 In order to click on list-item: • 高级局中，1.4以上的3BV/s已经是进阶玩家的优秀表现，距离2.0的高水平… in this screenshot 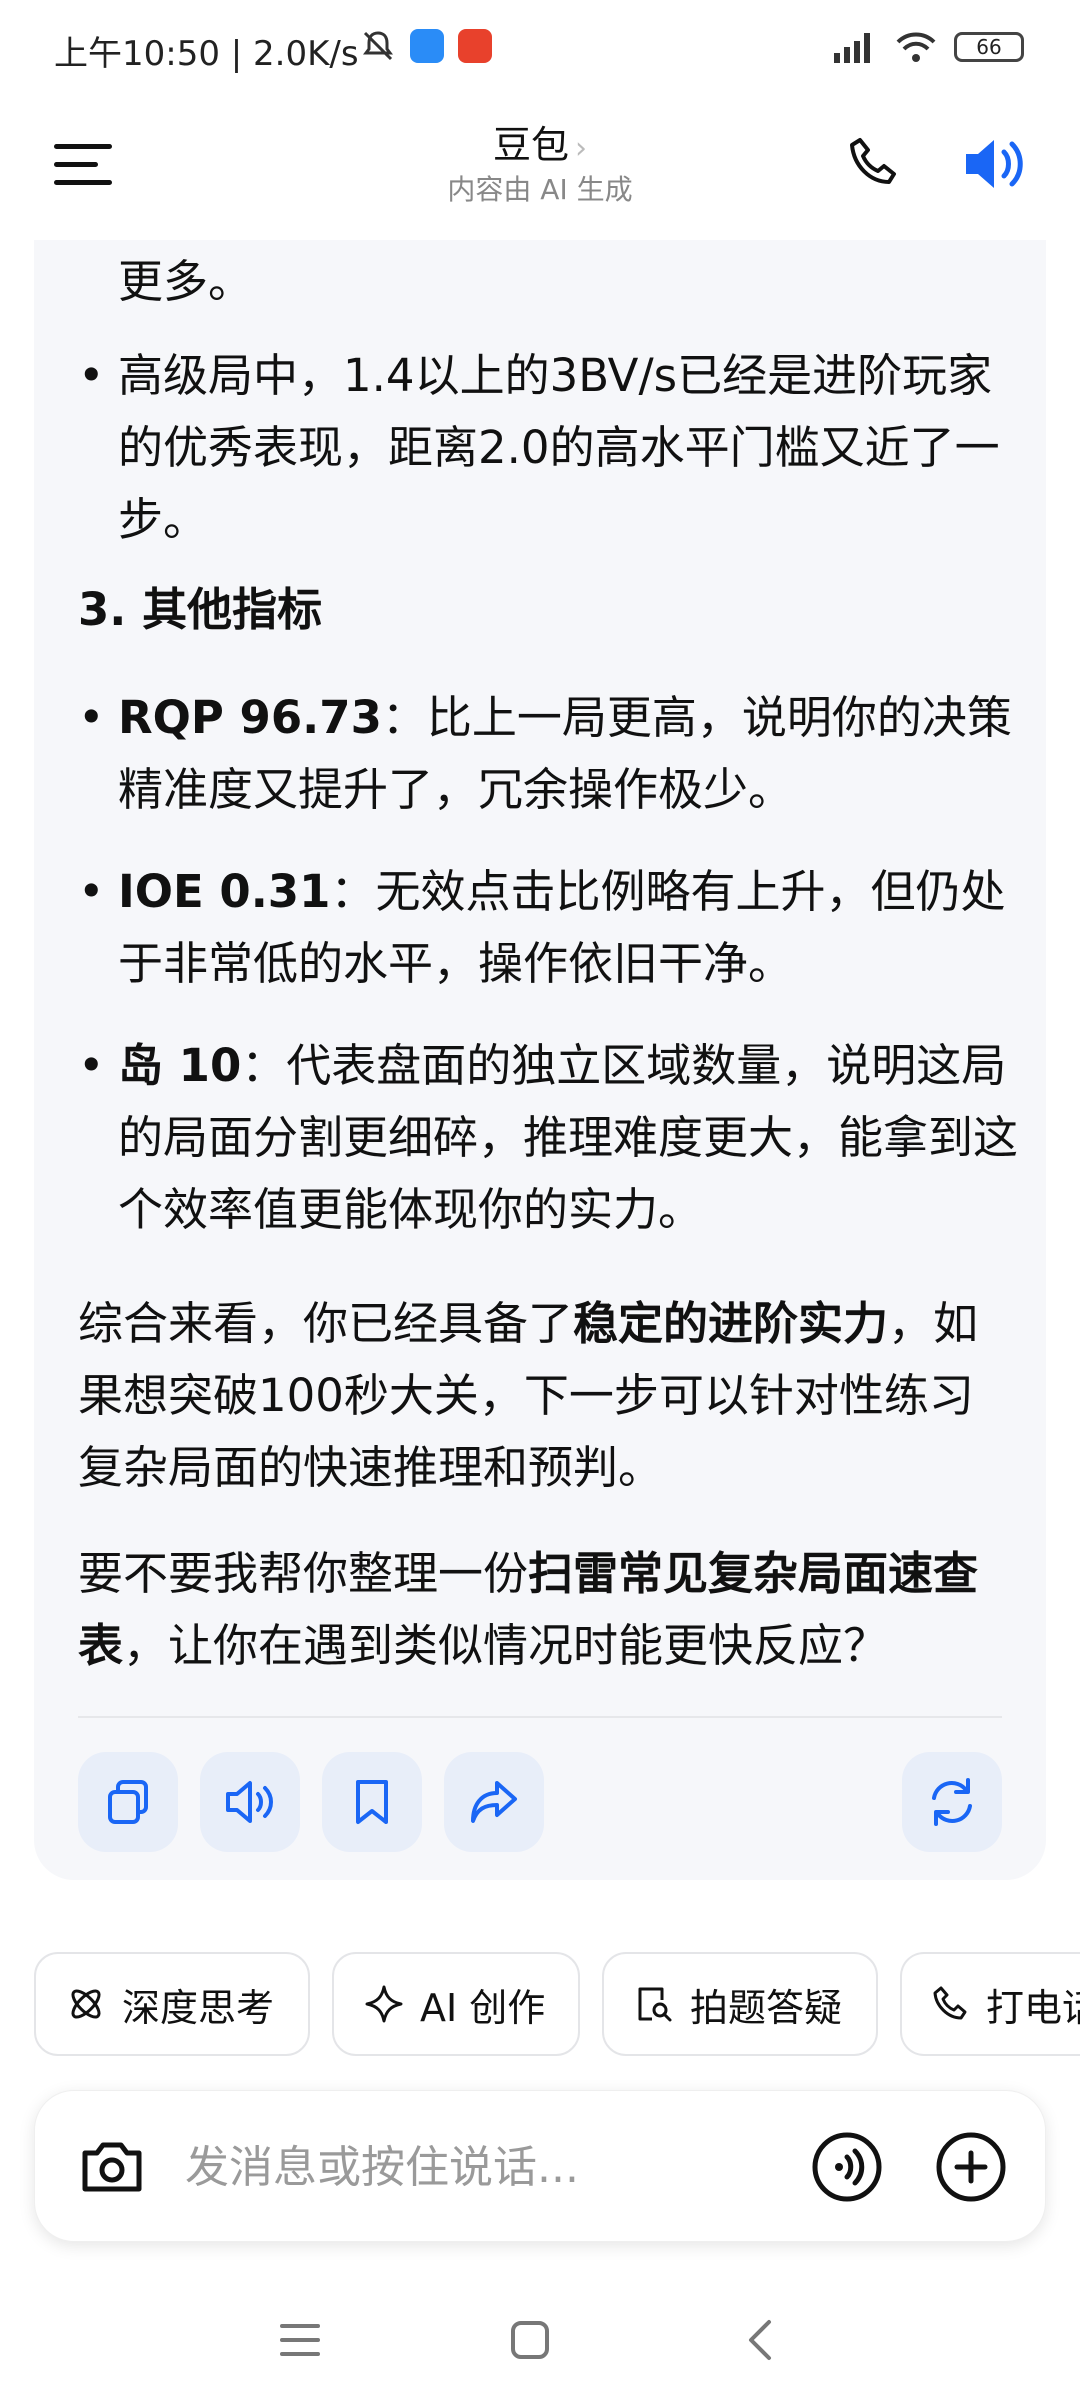, I will do `click(548, 448)`.